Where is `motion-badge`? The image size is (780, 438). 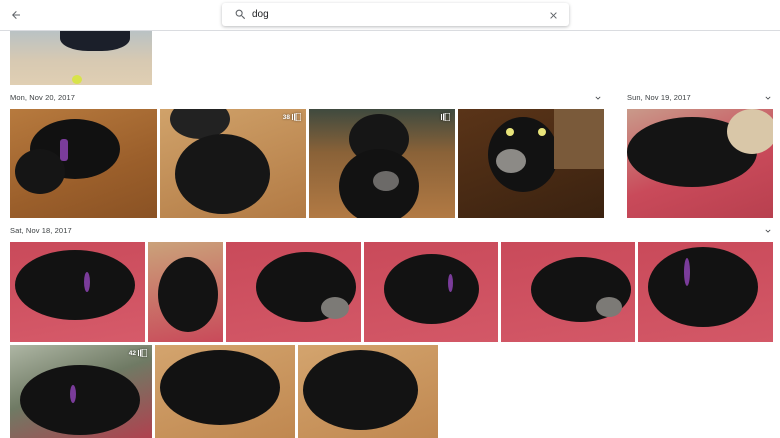
motion-badge is located at coordinates (444, 117).